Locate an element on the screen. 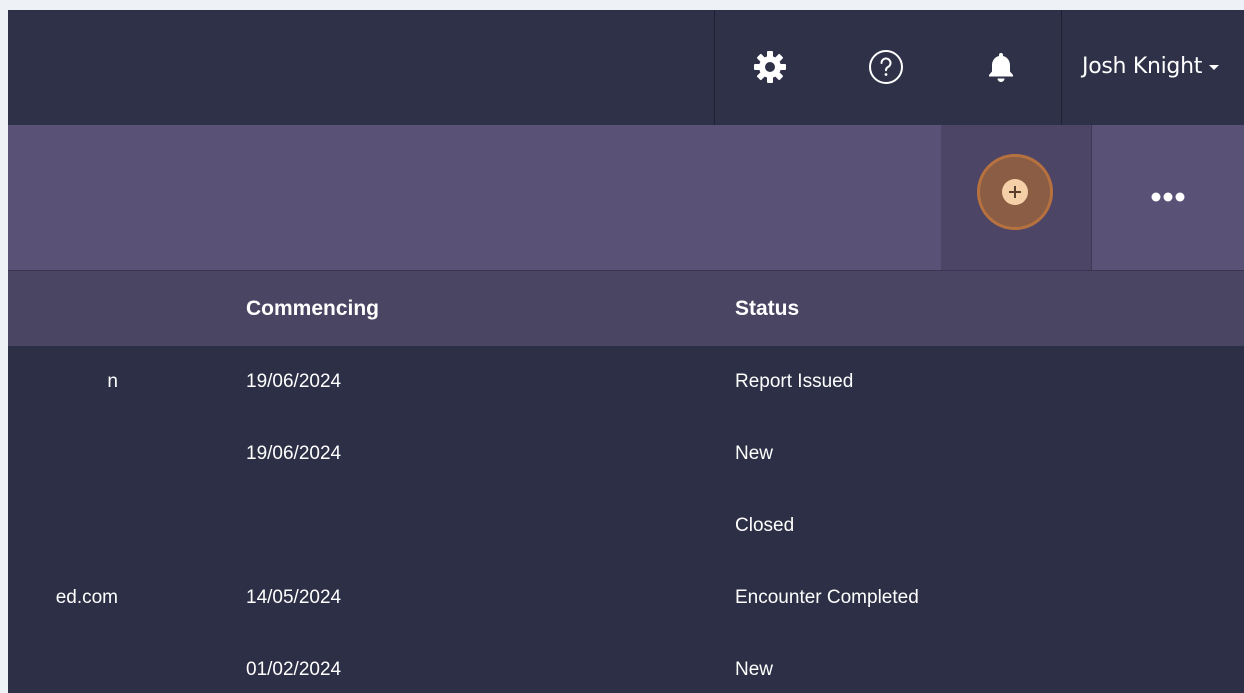  question-circle-icon is located at coordinates (886, 67).